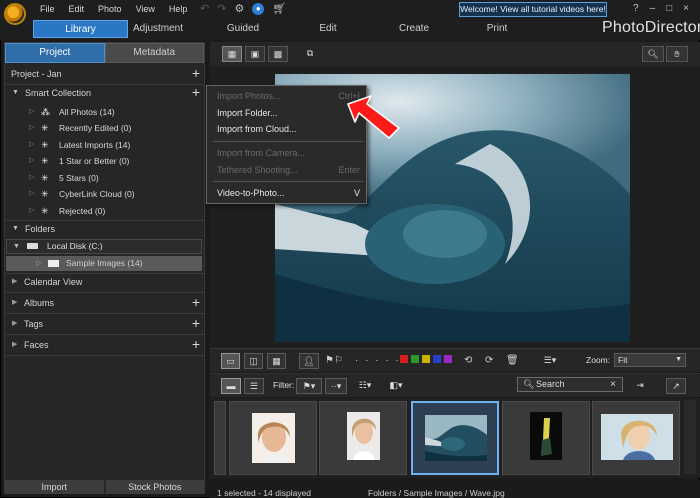 The height and width of the screenshot is (498, 700). What do you see at coordinates (77, 9) in the screenshot?
I see `menu-edit: Edit` at bounding box center [77, 9].